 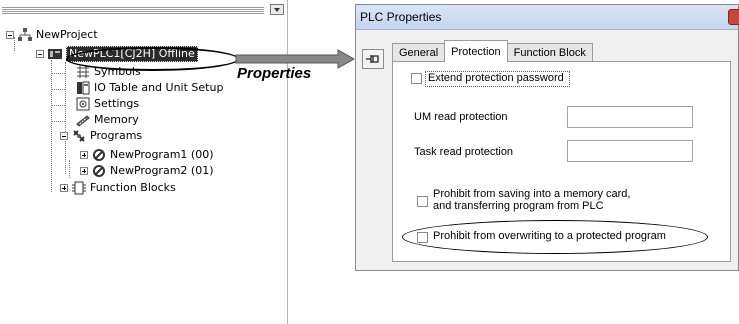 I want to click on tree-node-label: Programs, so click(x=116, y=135).